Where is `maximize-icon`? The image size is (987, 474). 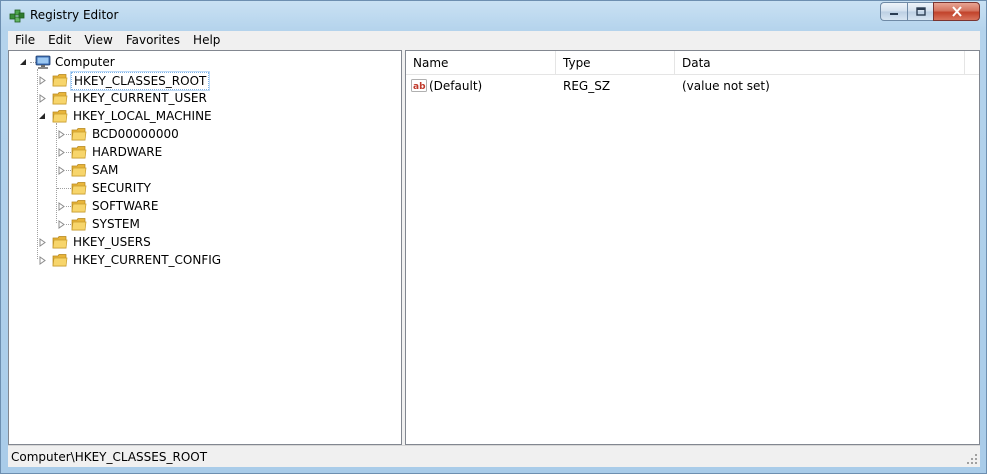 maximize-icon is located at coordinates (920, 11).